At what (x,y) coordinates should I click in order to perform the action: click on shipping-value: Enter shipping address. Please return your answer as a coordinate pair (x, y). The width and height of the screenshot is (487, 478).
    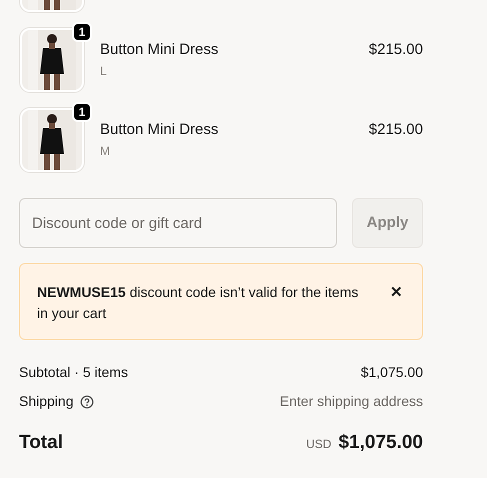
    Looking at the image, I should click on (351, 401).